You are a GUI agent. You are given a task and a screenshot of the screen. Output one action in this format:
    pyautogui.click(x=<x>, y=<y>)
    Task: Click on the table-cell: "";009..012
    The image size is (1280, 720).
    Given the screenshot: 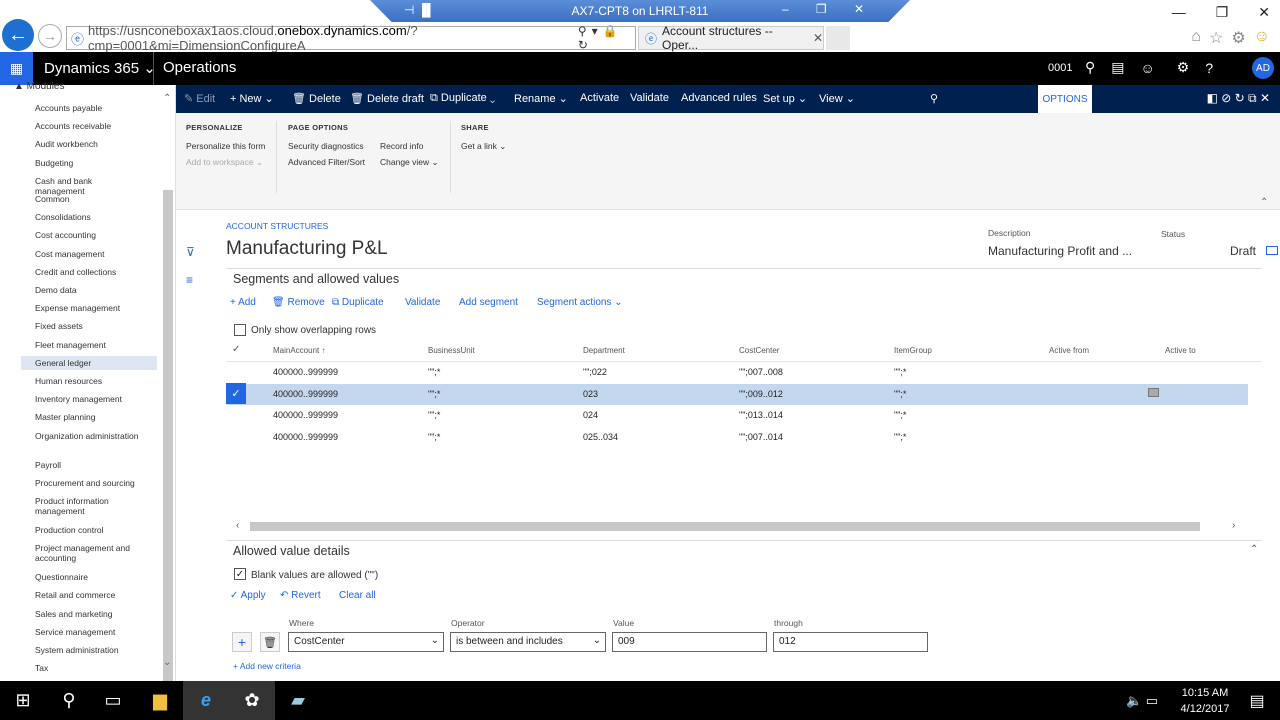 What is the action you would take?
    pyautogui.click(x=761, y=394)
    